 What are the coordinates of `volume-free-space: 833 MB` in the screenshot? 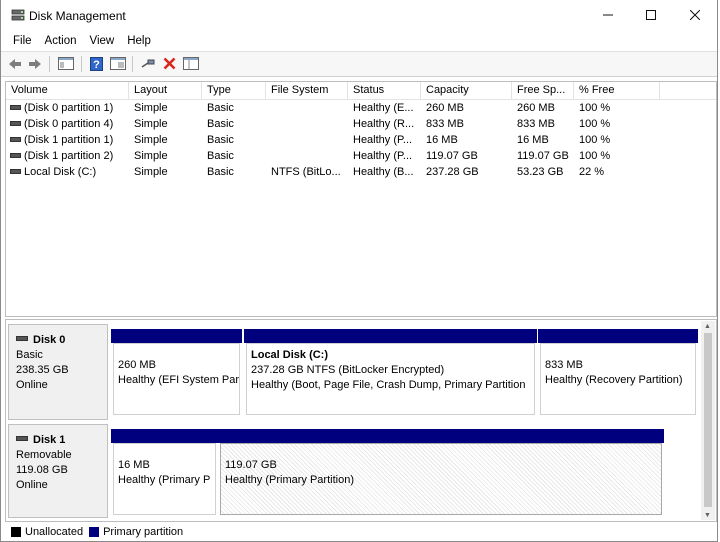 It's located at (536, 124).